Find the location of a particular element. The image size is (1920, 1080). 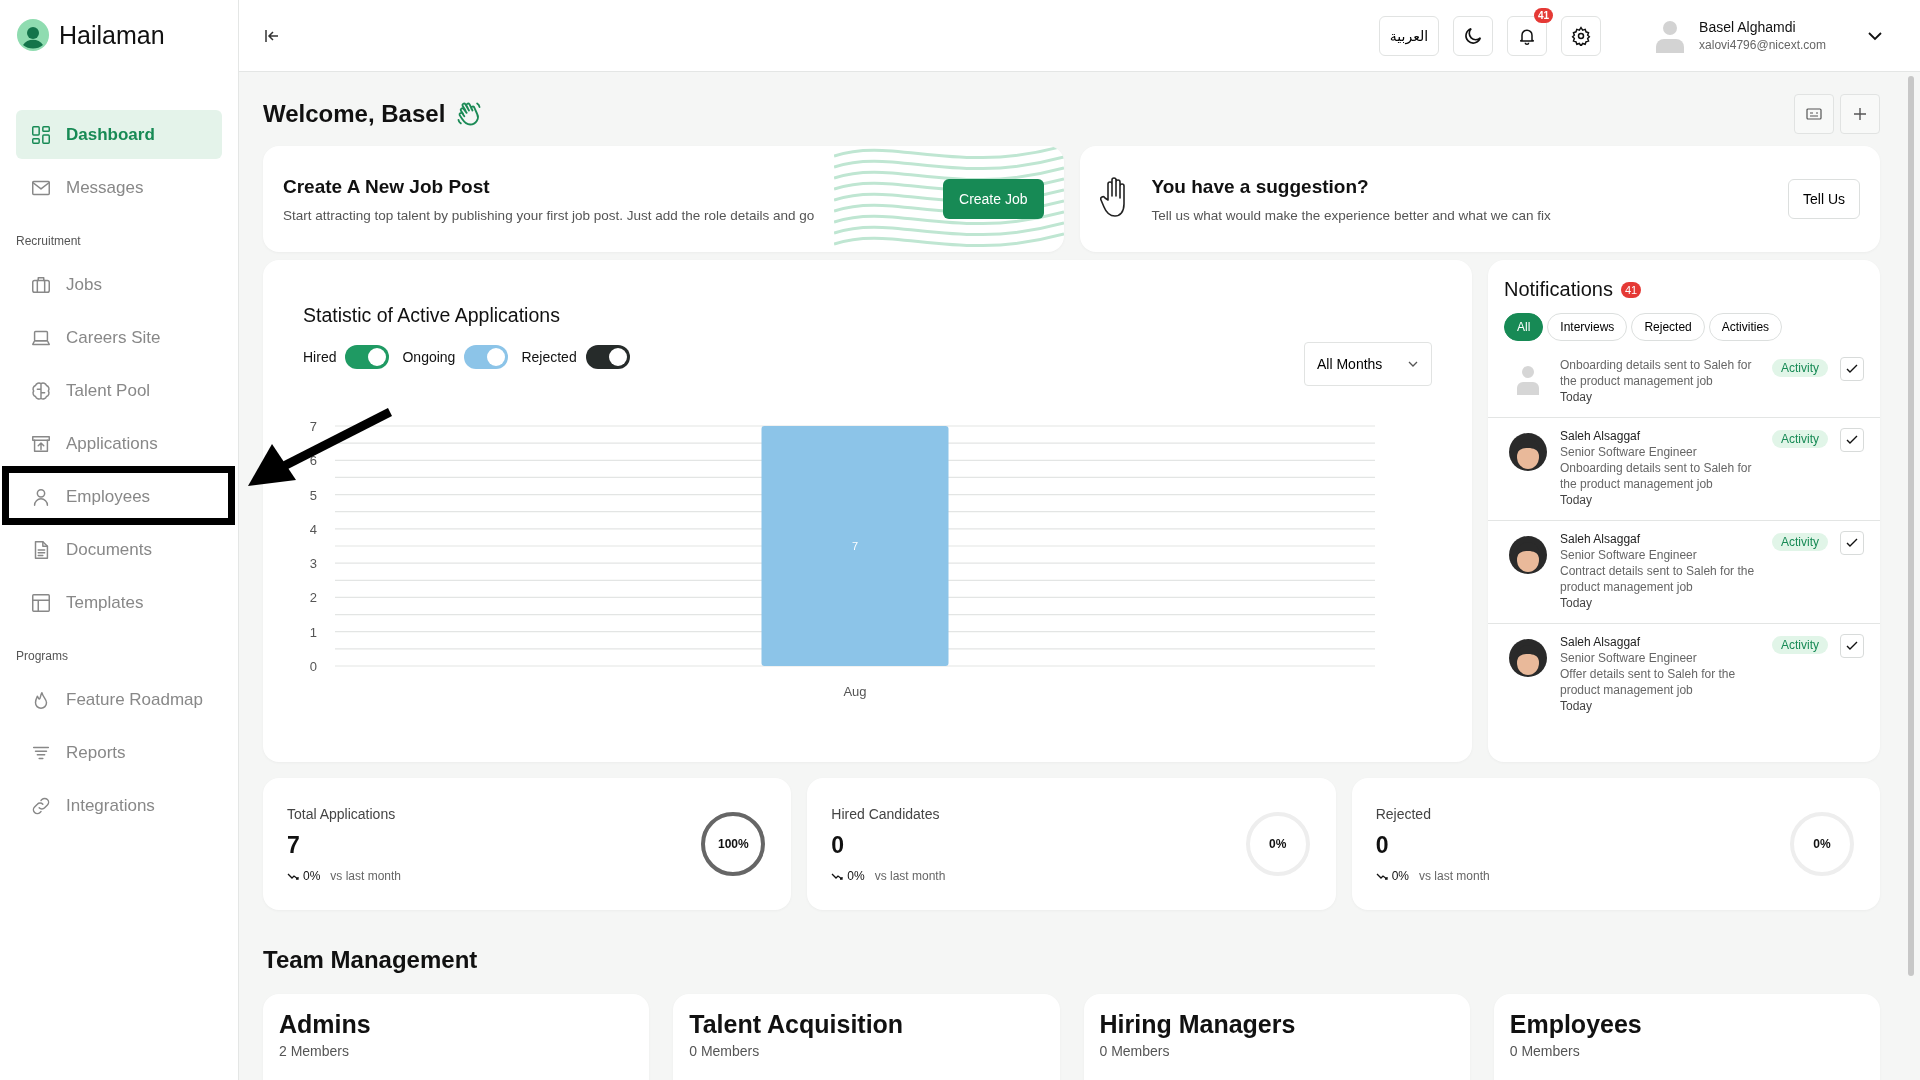

y-tick-label: 7 is located at coordinates (313, 426).